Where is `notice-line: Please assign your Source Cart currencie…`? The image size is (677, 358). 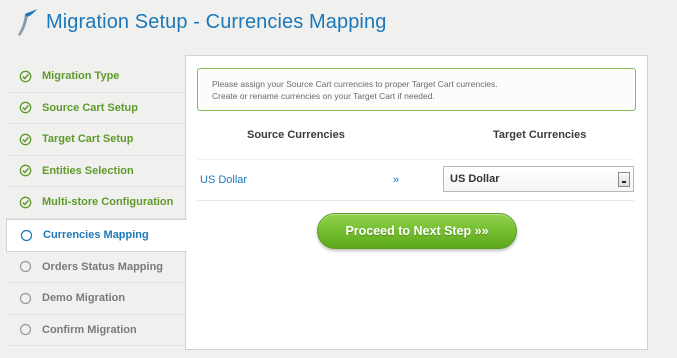 notice-line: Please assign your Source Cart currencie… is located at coordinates (355, 84).